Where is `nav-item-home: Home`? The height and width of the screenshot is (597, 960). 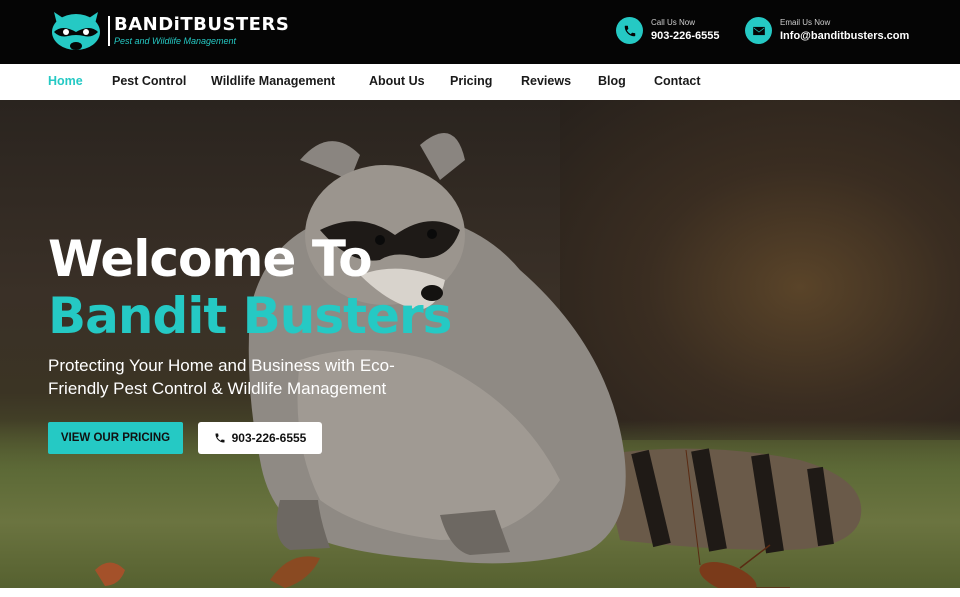
nav-item-home: Home is located at coordinates (65, 81).